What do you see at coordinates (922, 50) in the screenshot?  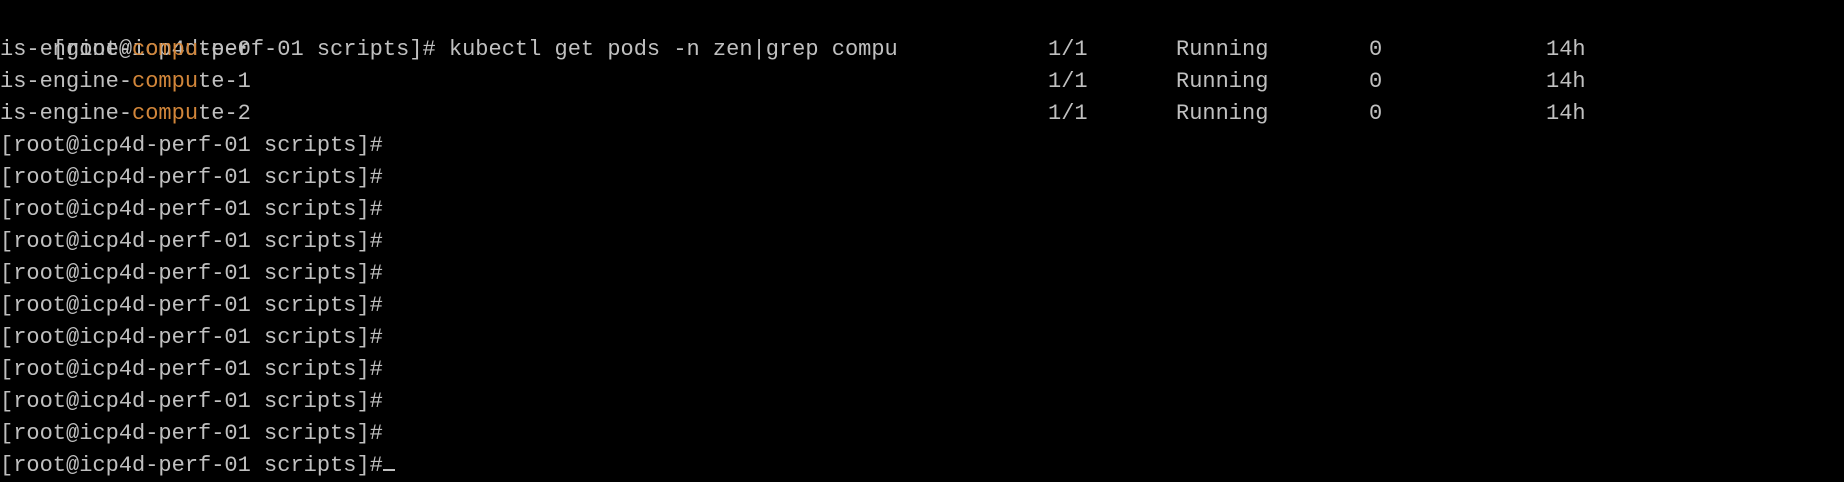 I see `pod-row: is-engine-compute-0 1/1 Running 0 14h` at bounding box center [922, 50].